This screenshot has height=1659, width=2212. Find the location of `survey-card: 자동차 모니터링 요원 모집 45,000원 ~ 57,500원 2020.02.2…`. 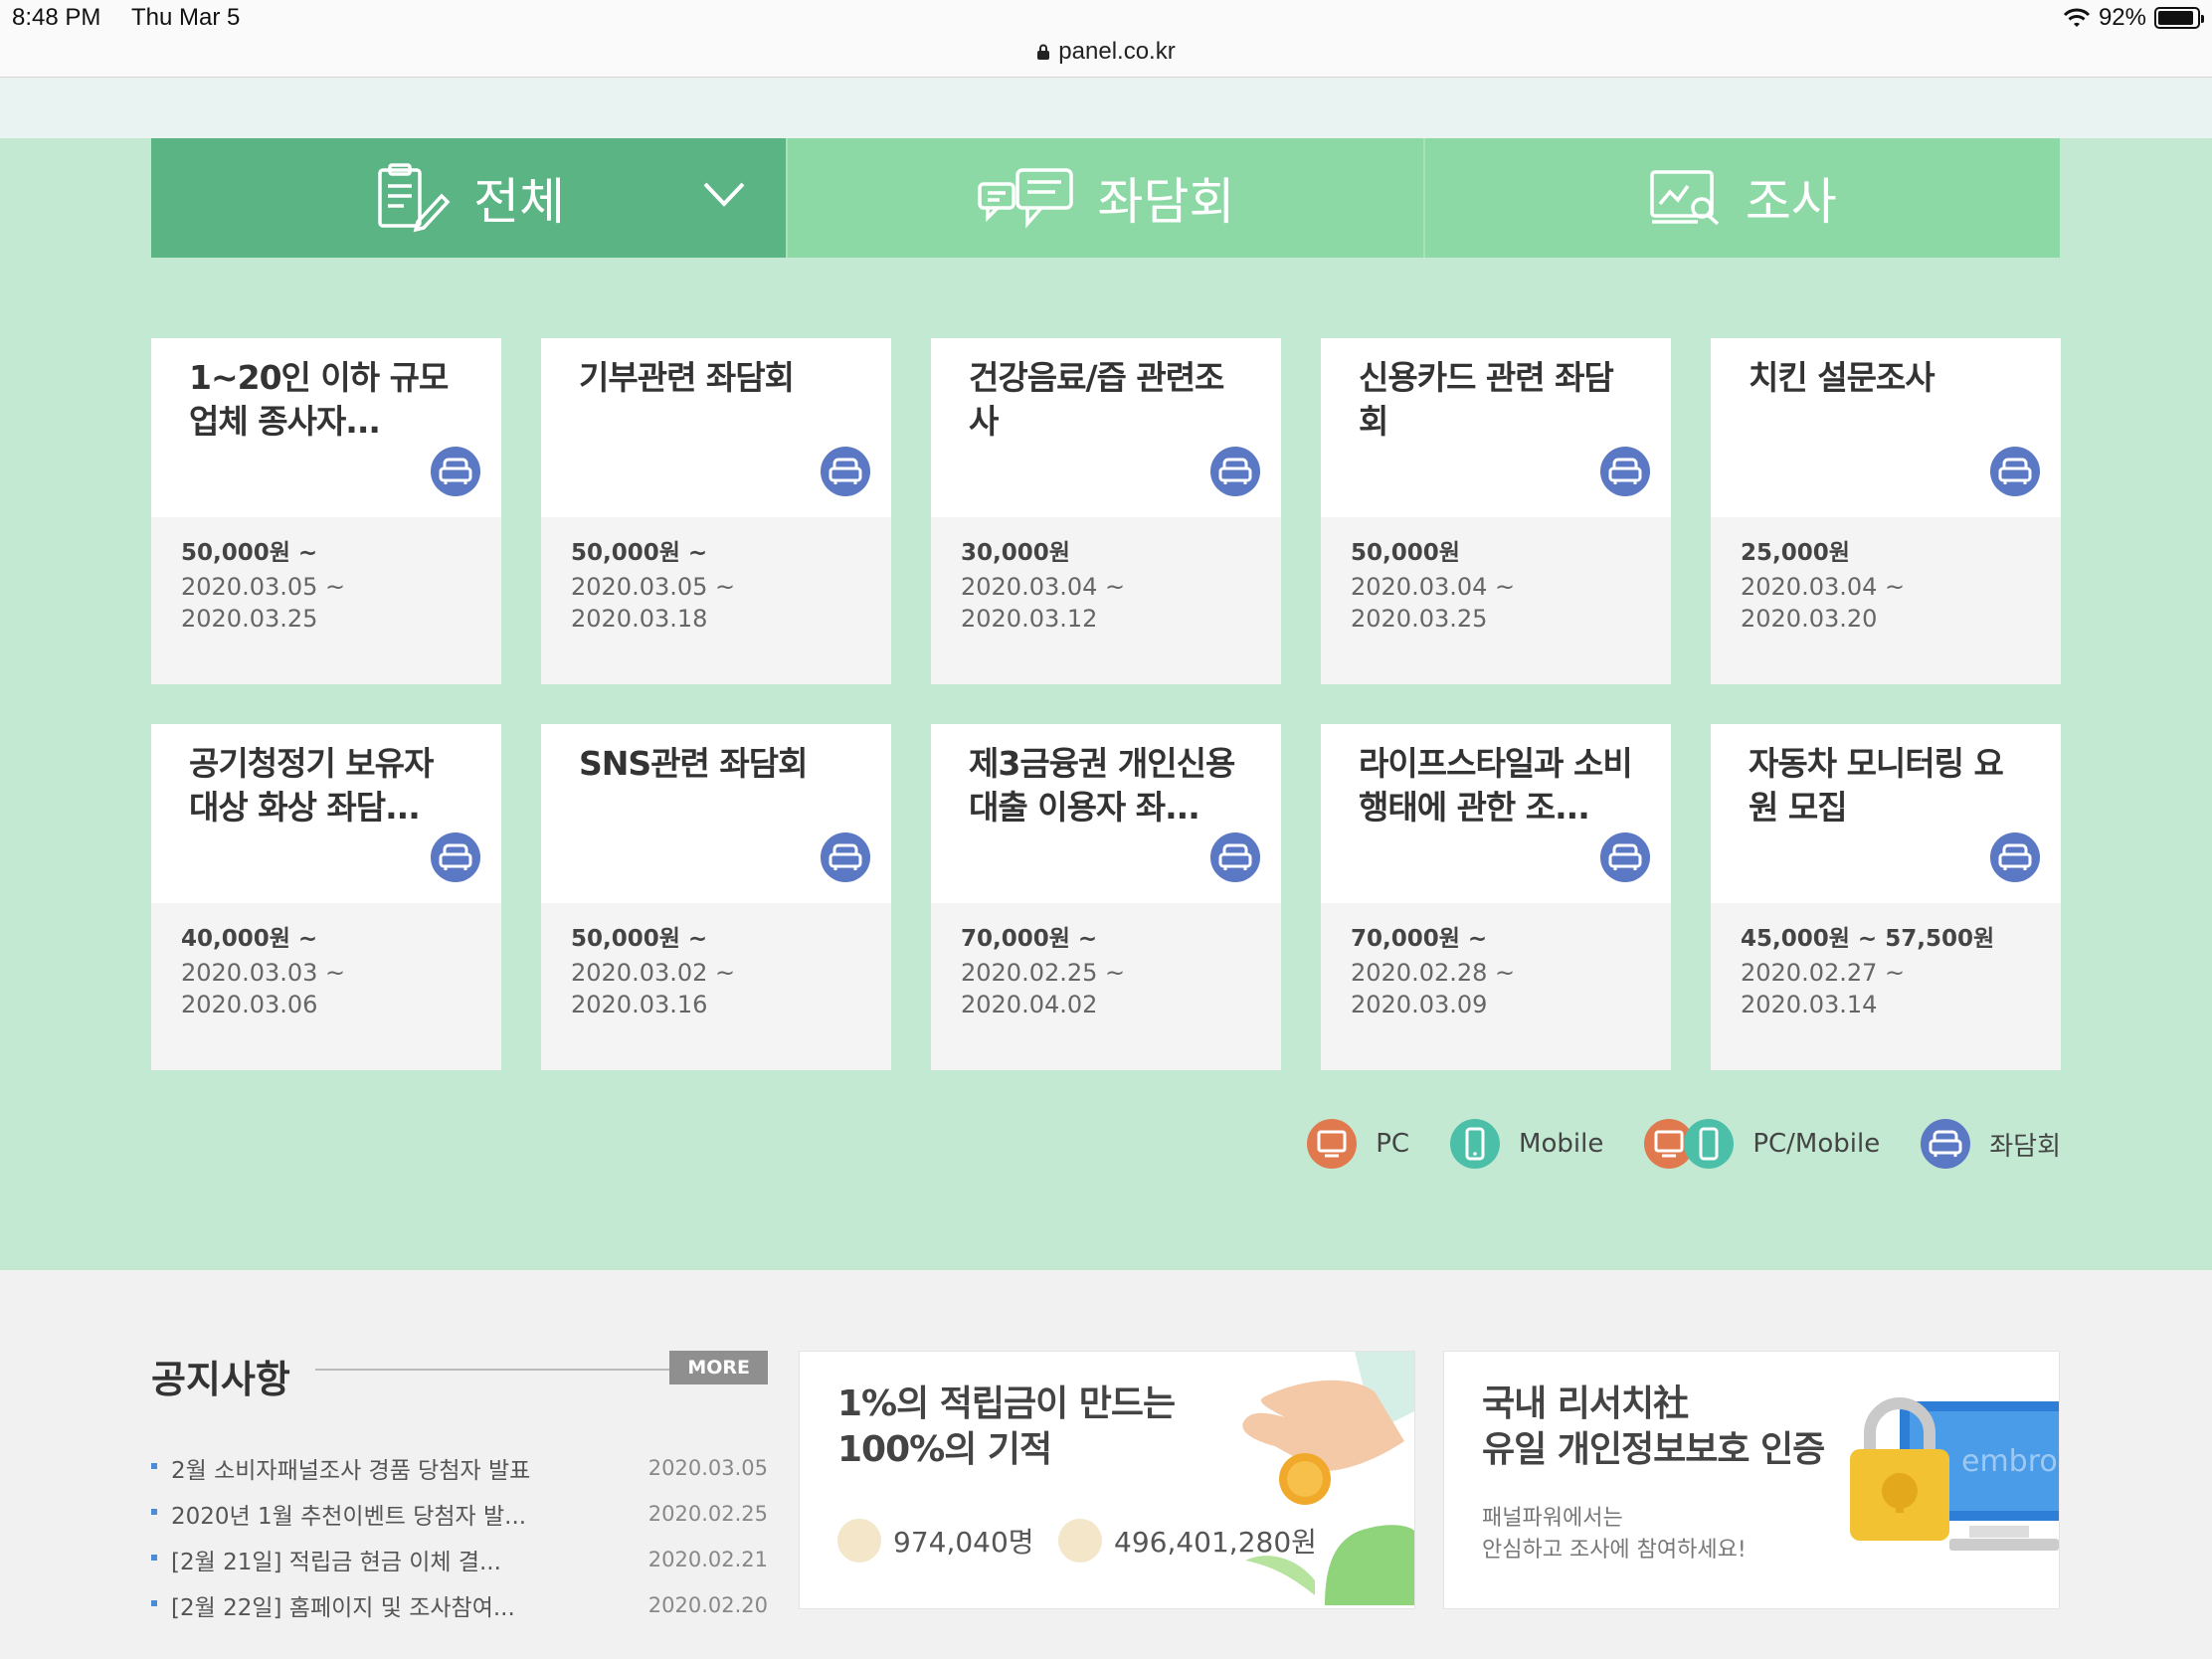

survey-card: 자동차 모니터링 요원 모집 45,000원 ~ 57,500원 2020.02.2… is located at coordinates (1886, 897).